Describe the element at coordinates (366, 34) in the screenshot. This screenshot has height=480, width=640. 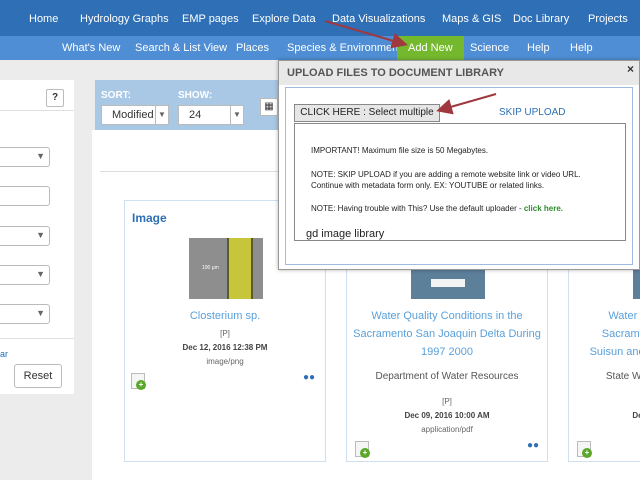
I see `arrow-to-add-new` at that location.